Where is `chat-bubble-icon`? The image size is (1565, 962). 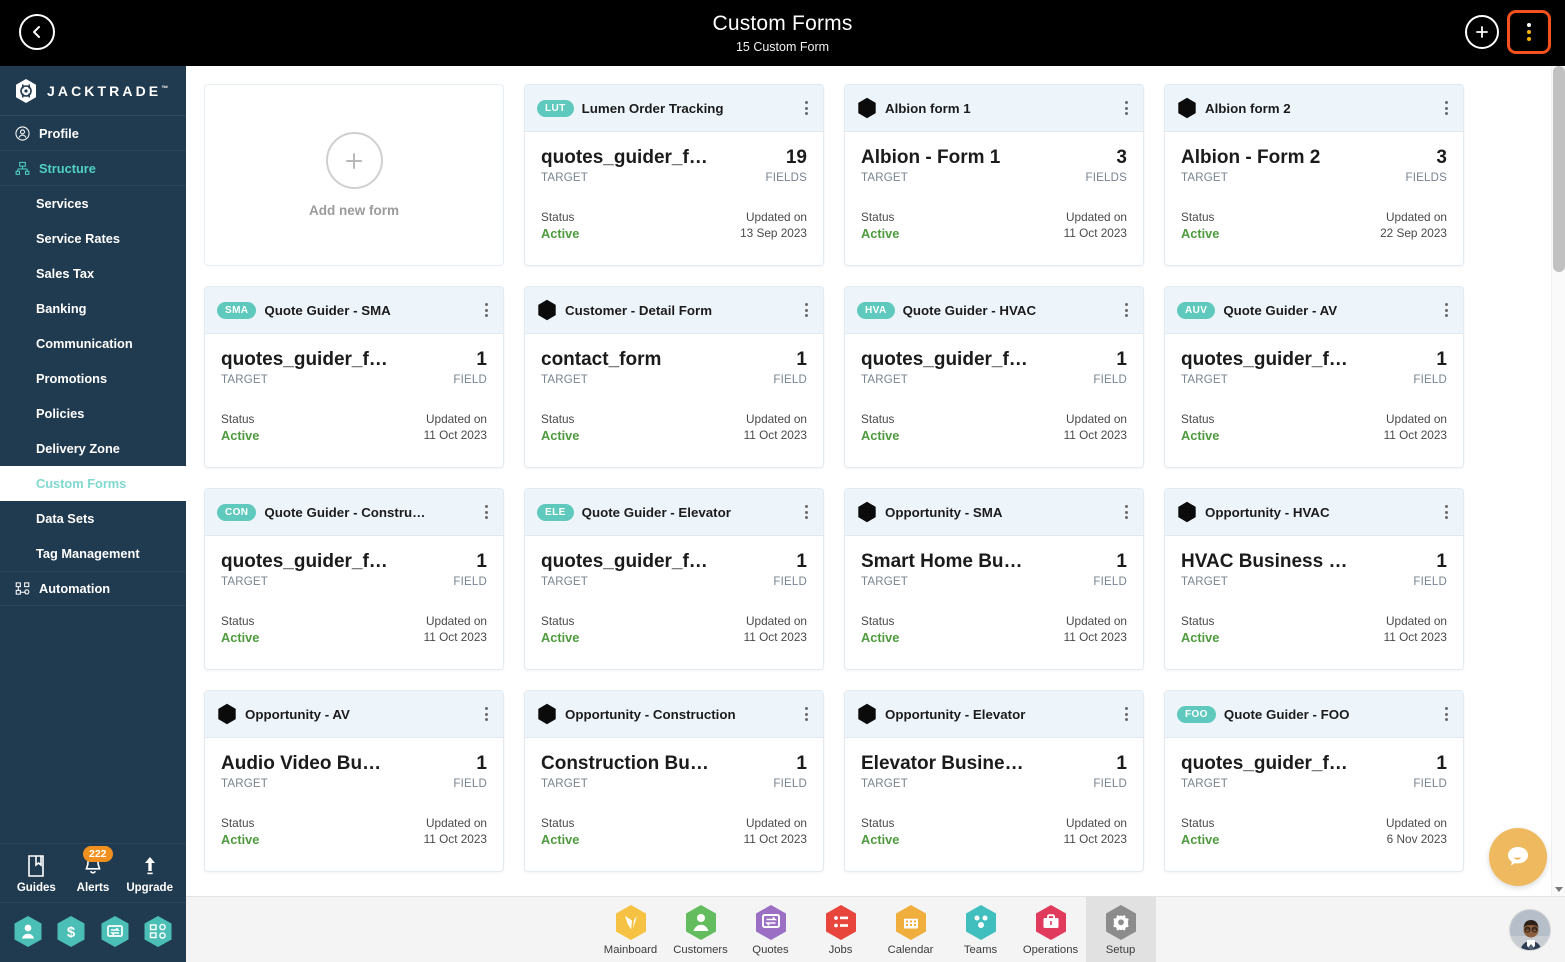 chat-bubble-icon is located at coordinates (1518, 856).